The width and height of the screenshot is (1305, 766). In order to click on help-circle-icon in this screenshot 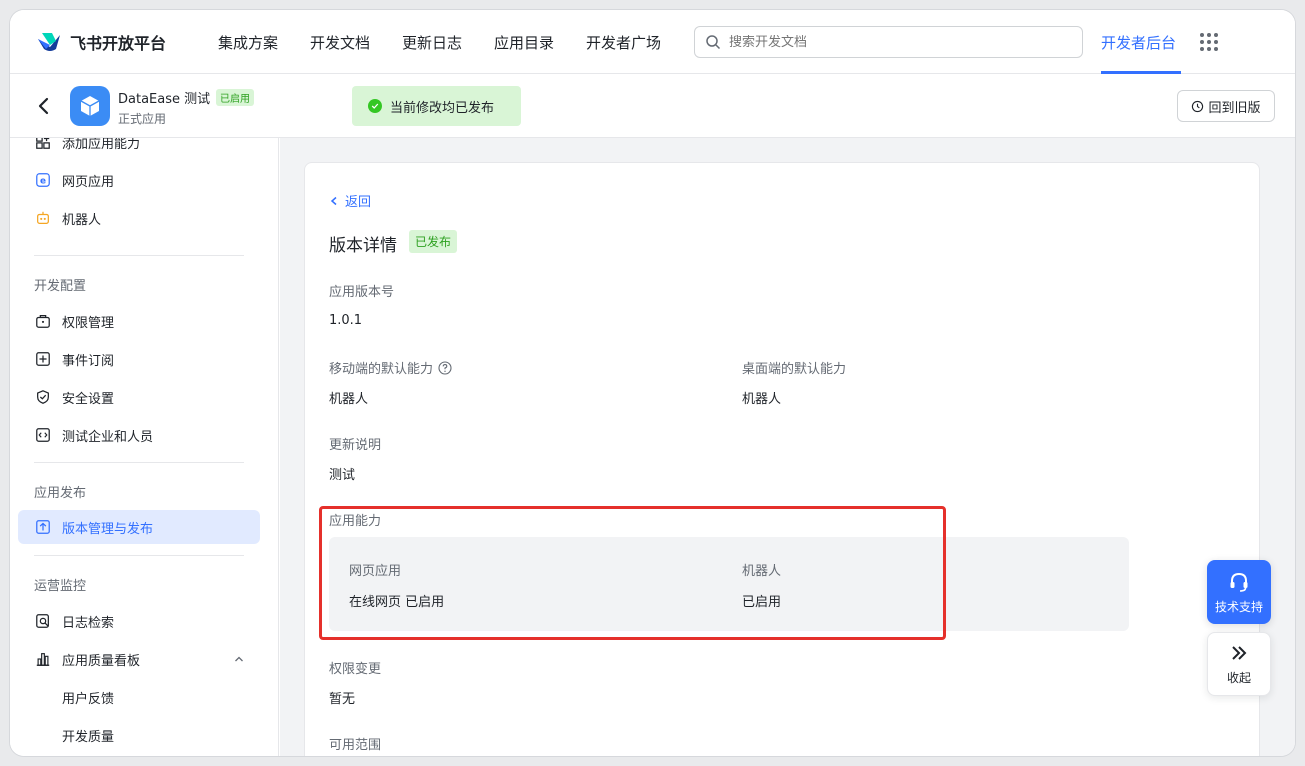, I will do `click(445, 367)`.